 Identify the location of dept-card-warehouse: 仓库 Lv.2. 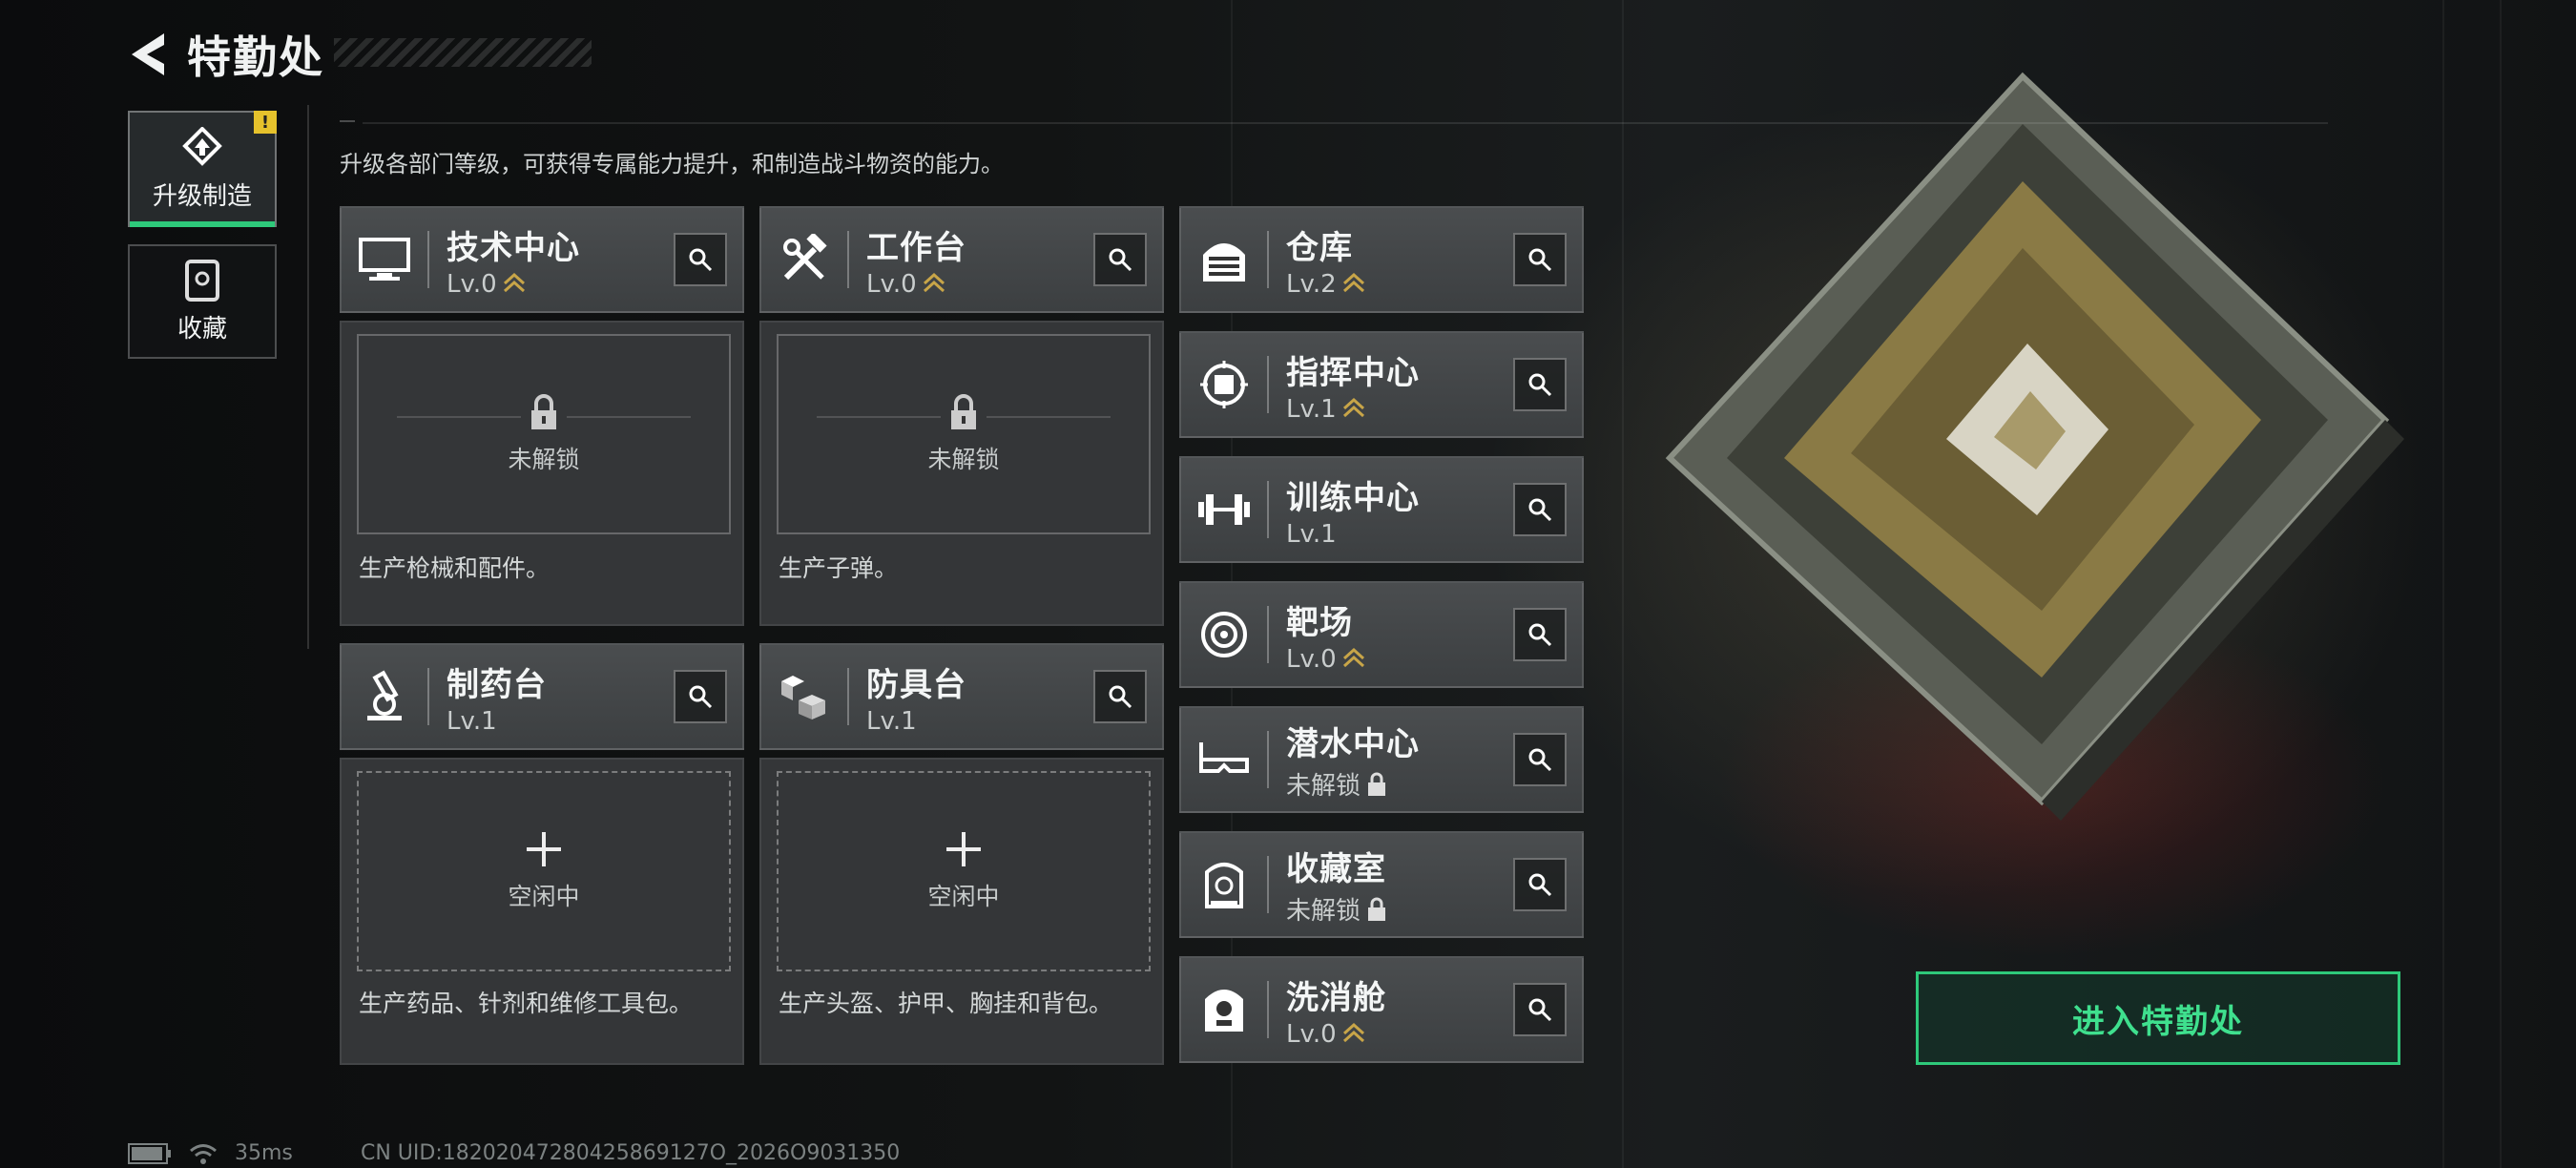
(1381, 259).